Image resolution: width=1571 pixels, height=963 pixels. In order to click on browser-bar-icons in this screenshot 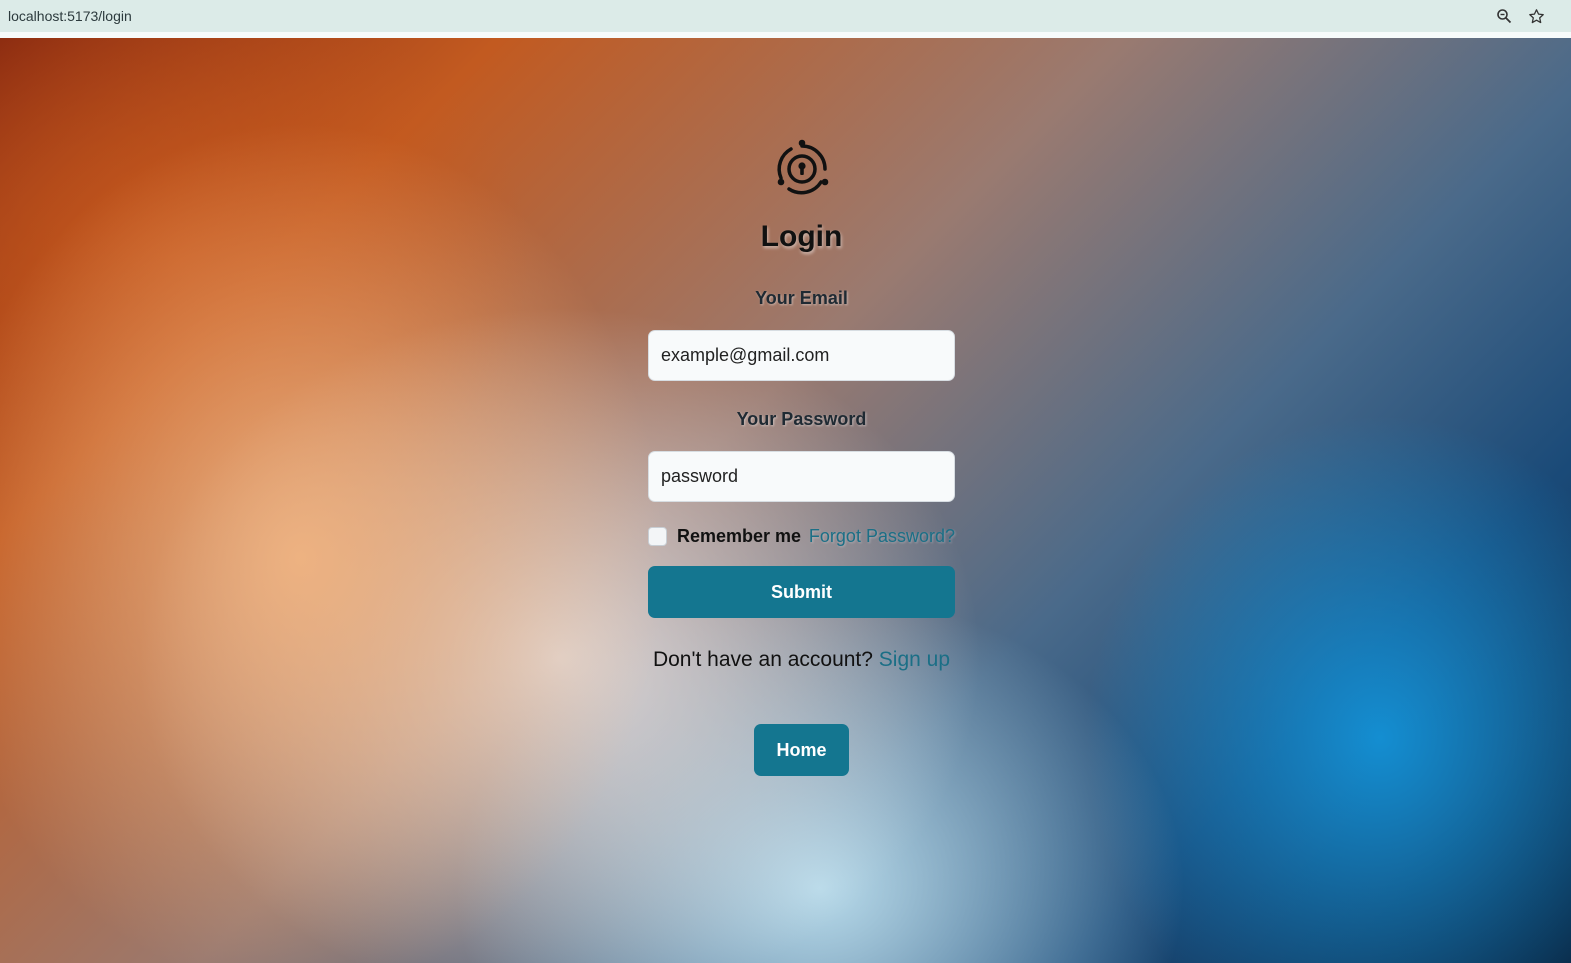, I will do `click(1529, 16)`.